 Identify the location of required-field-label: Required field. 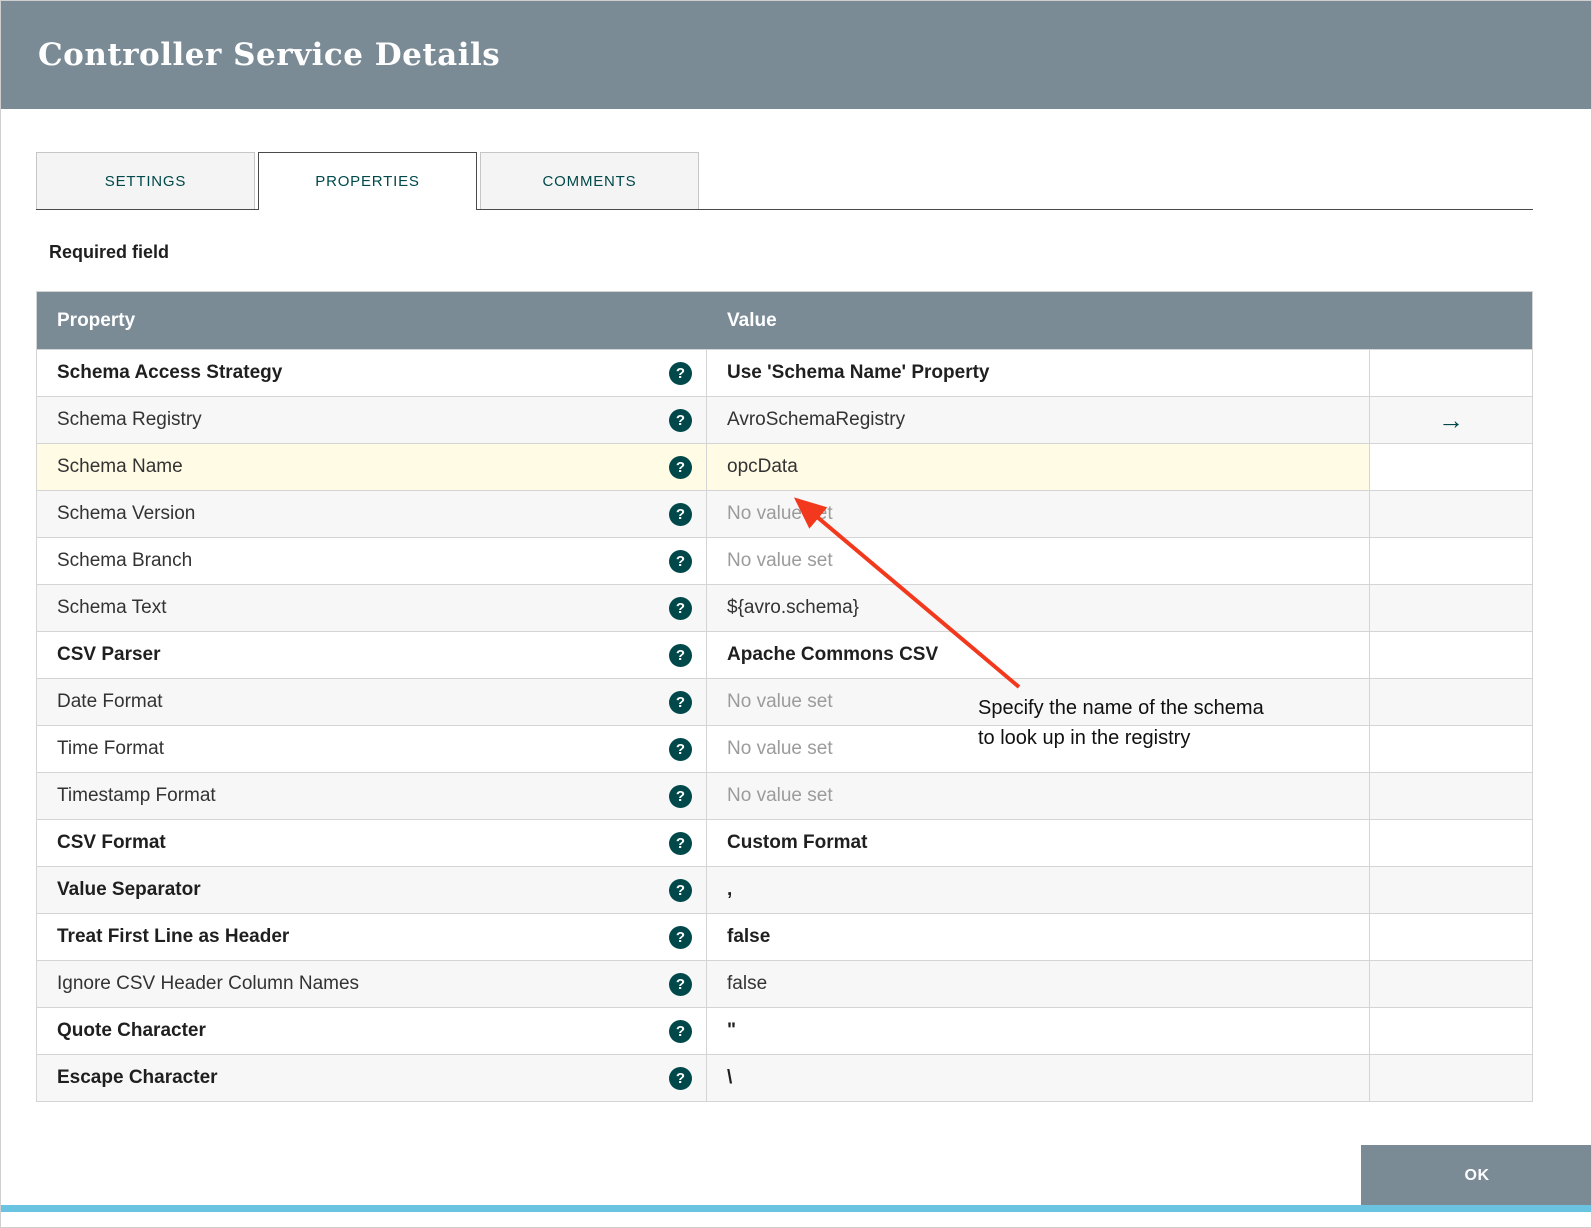
(109, 252).